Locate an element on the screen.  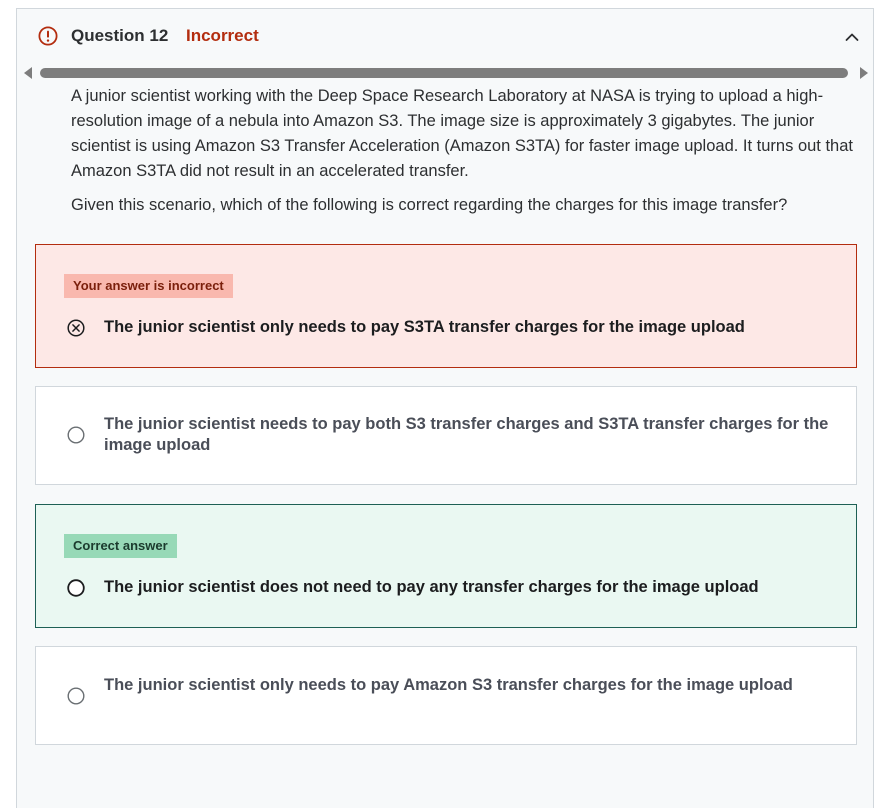
question-header: Question 12 Incorrect is located at coordinates (445, 37).